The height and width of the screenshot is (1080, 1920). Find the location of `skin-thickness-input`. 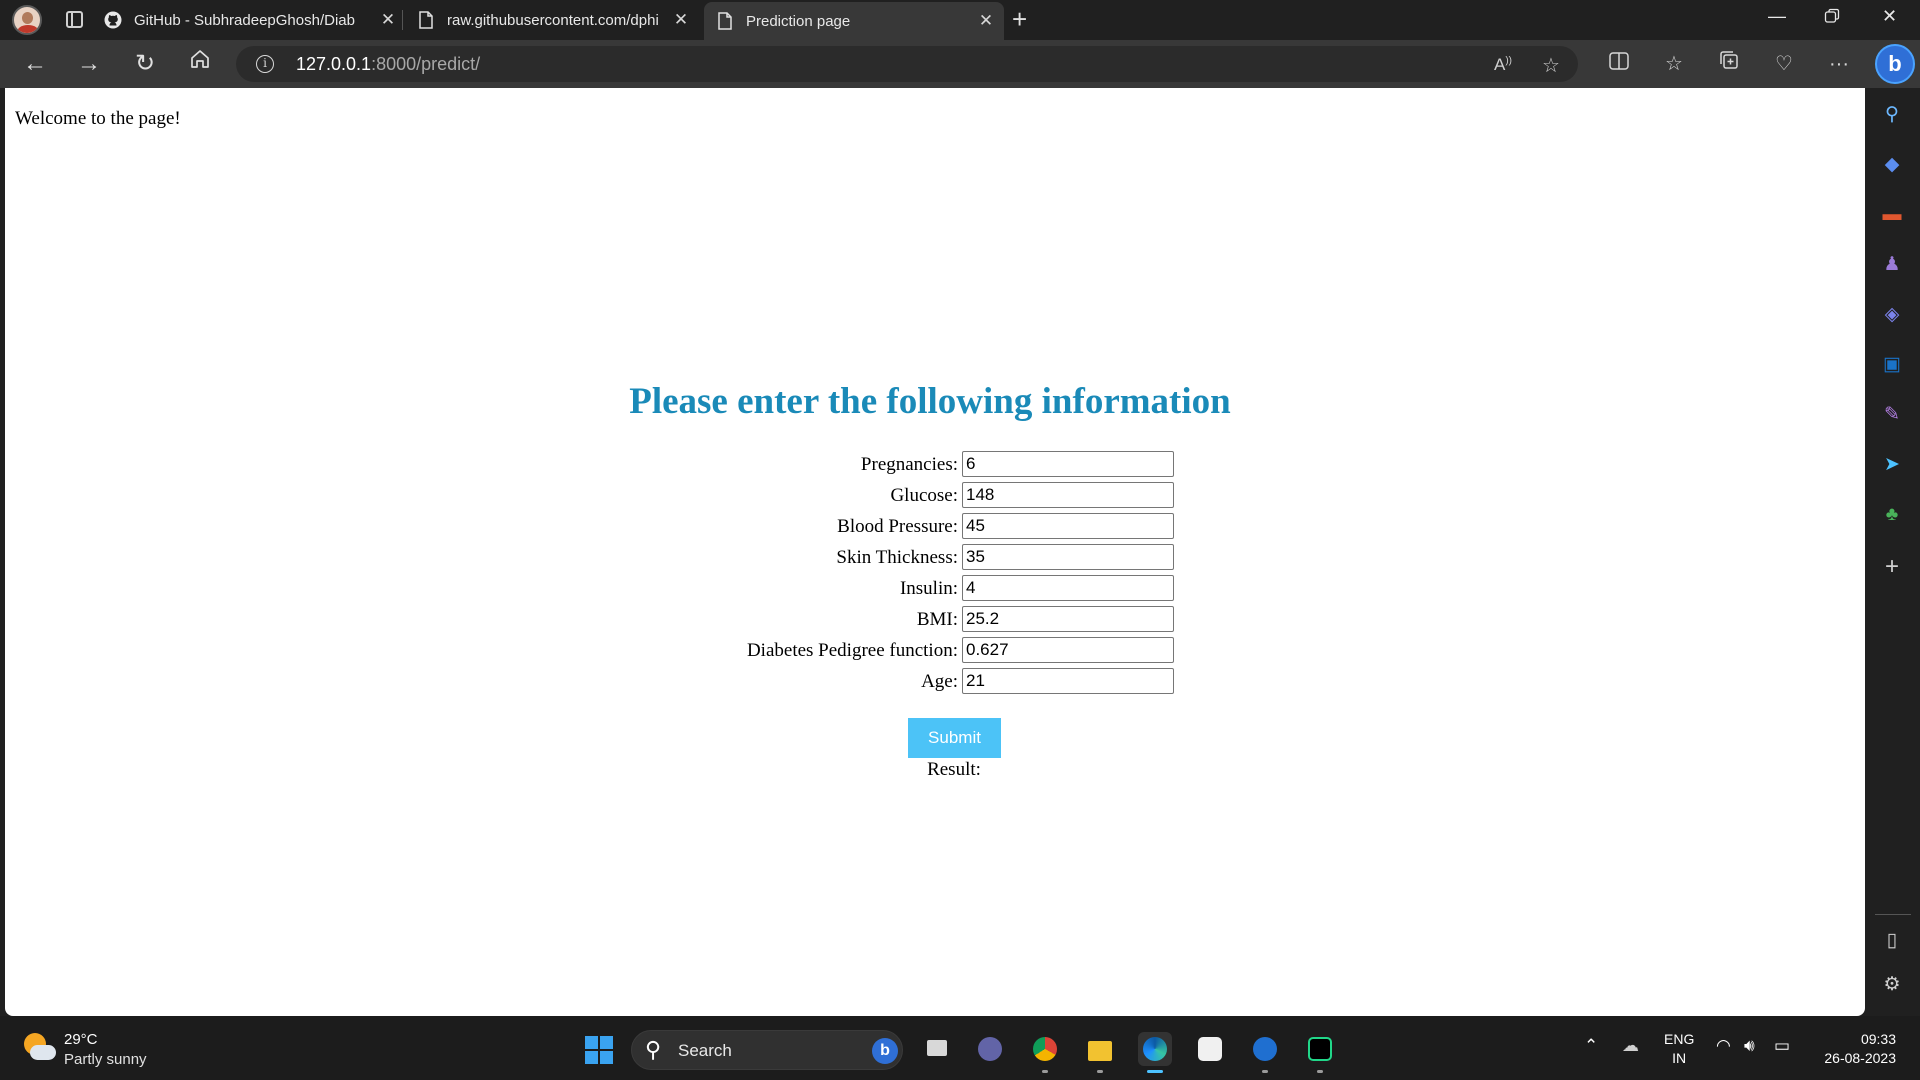

skin-thickness-input is located at coordinates (1068, 557).